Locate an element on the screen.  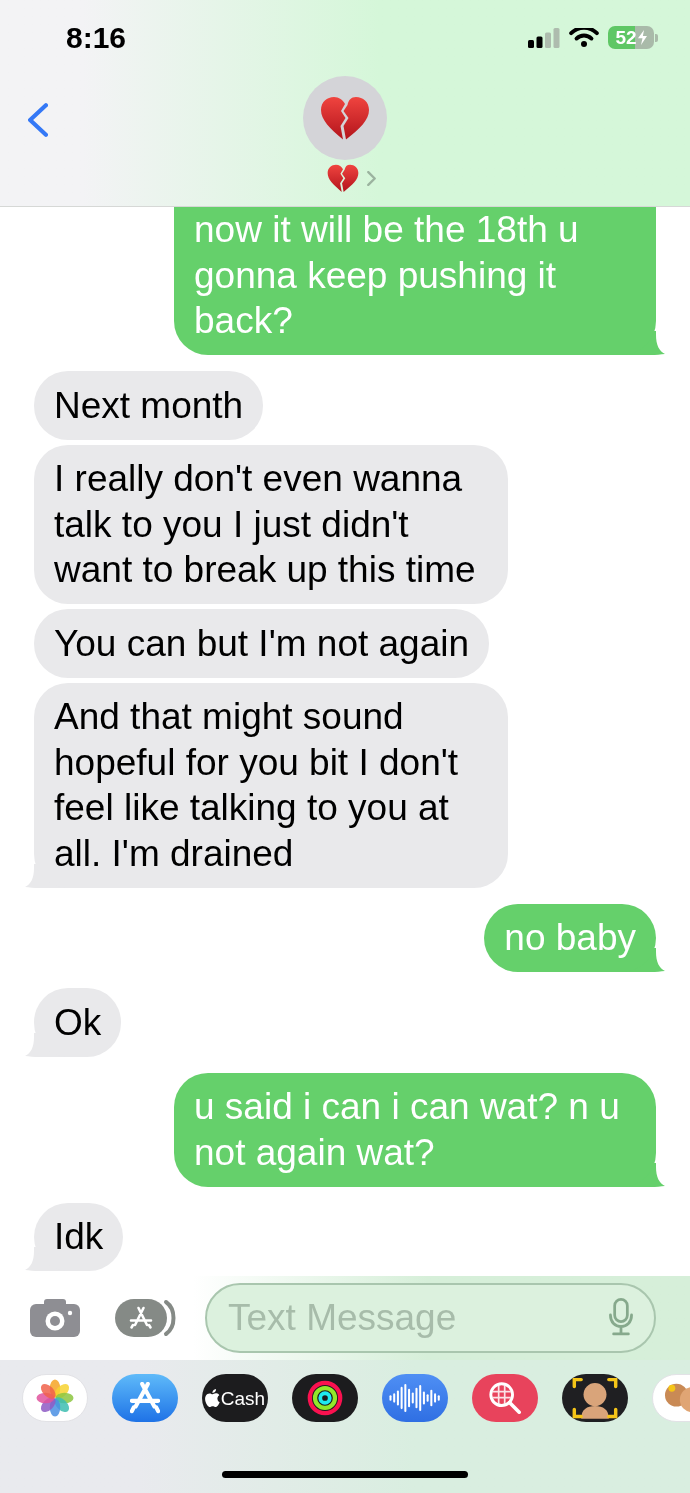
camera-icon is located at coordinates (55, 1318).